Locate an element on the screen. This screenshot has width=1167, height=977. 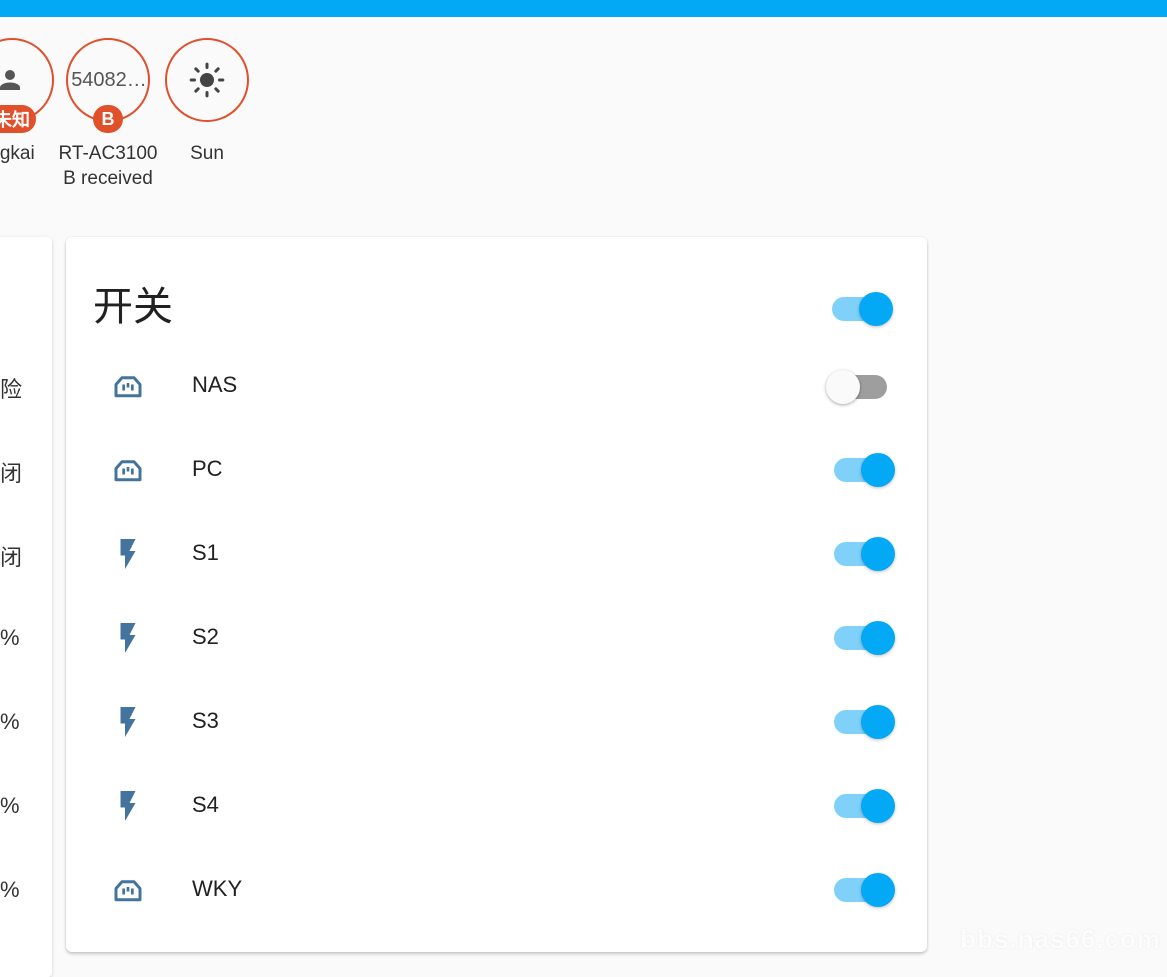
badge-status-tag: 未知 is located at coordinates (18, 119).